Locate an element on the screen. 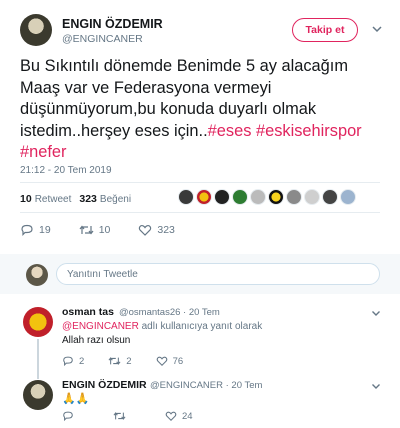  tweet-actions: 19 10 323 is located at coordinates (111, 230).